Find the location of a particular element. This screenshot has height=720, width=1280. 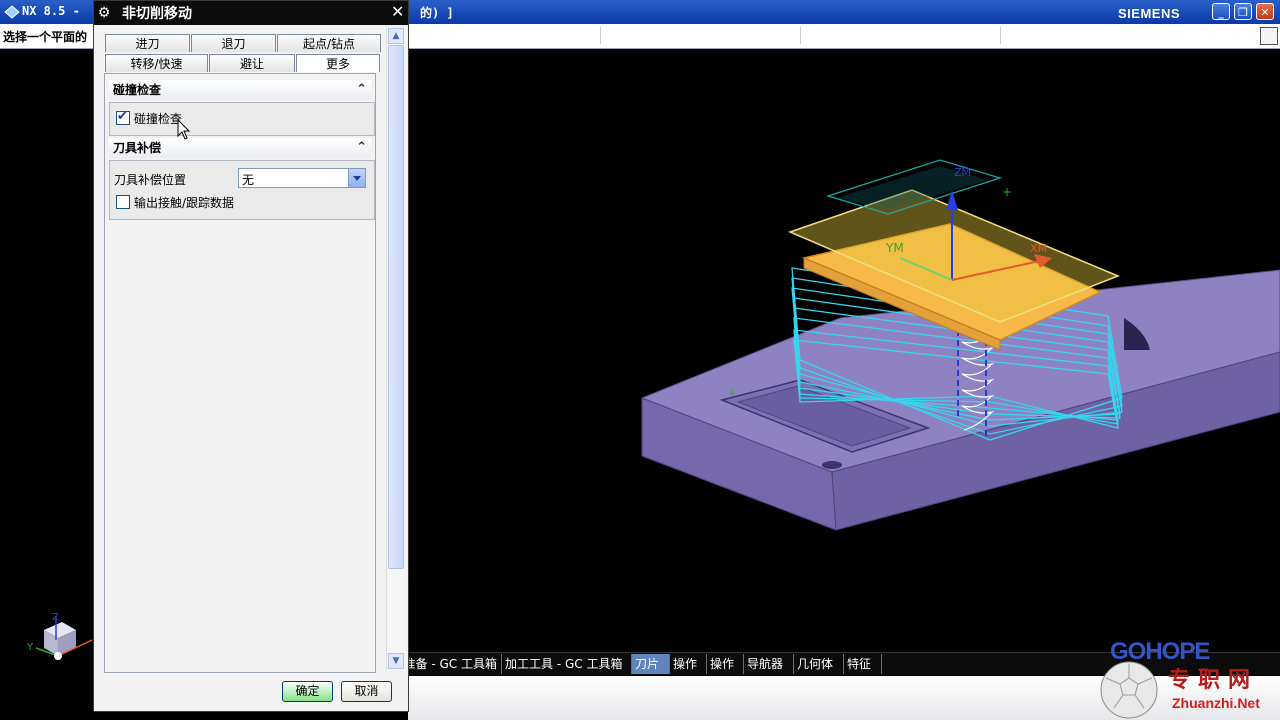

collision-check-checkbox: ✔ is located at coordinates (123, 117).